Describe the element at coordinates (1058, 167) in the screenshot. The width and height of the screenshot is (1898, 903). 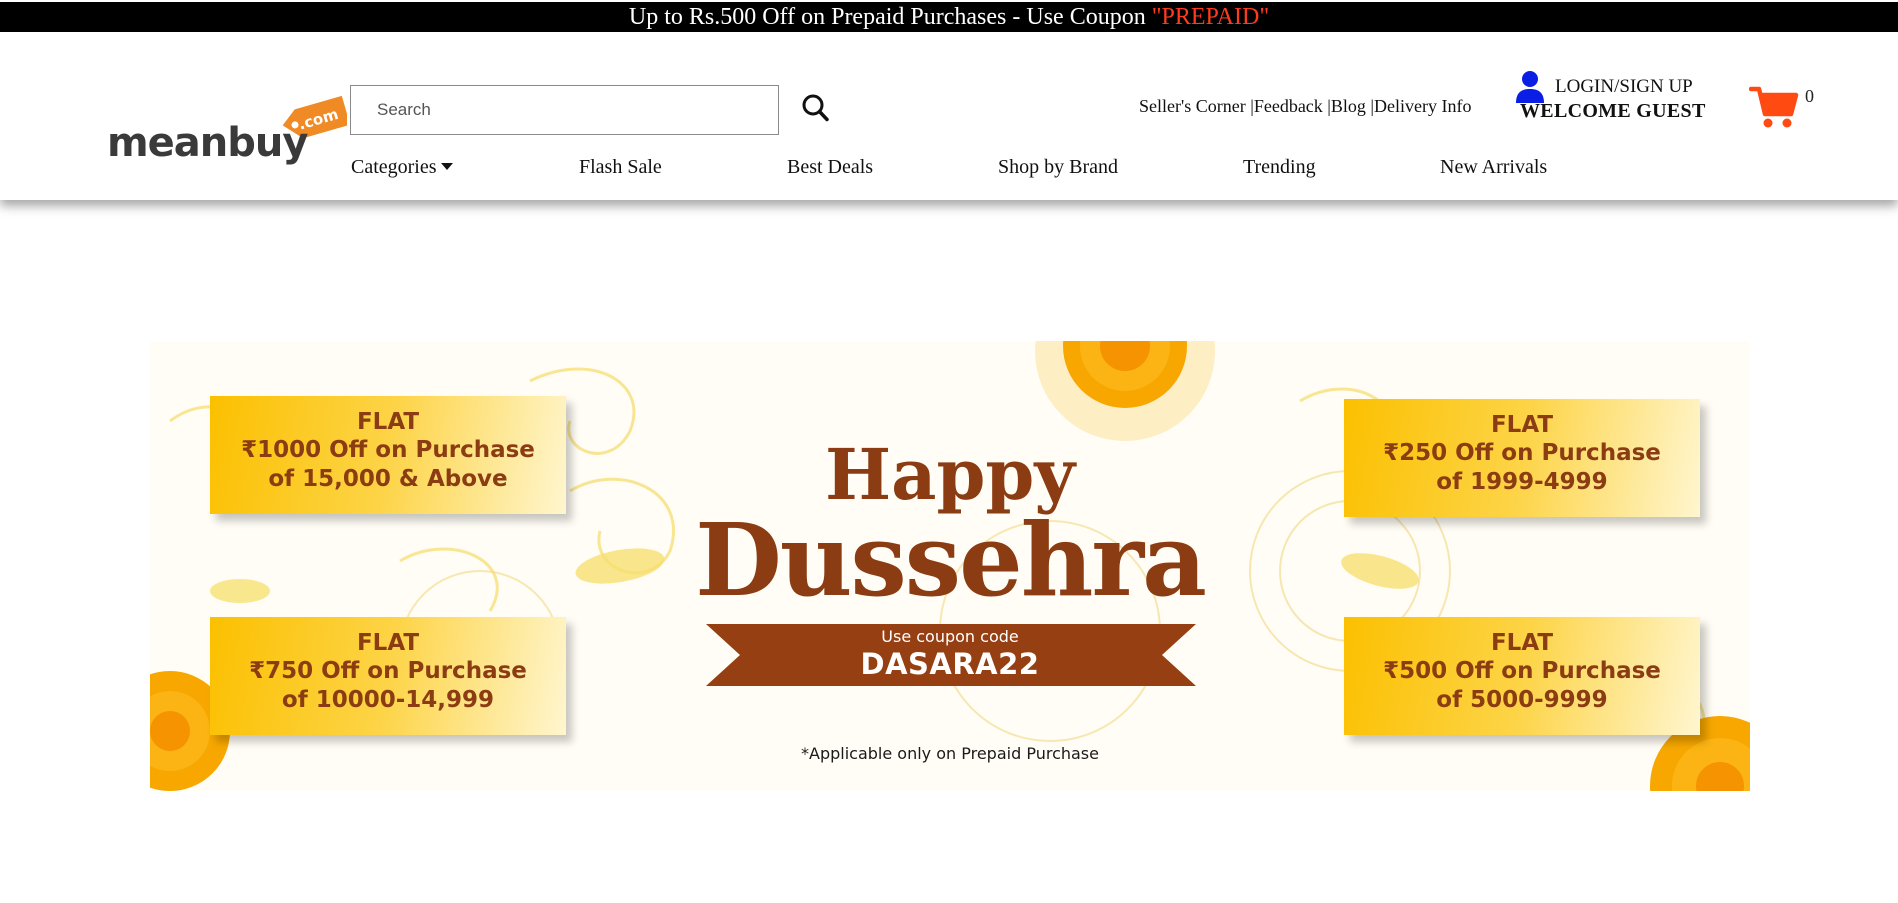
I see `nav-shop-by-brand: Shop by Brand` at that location.